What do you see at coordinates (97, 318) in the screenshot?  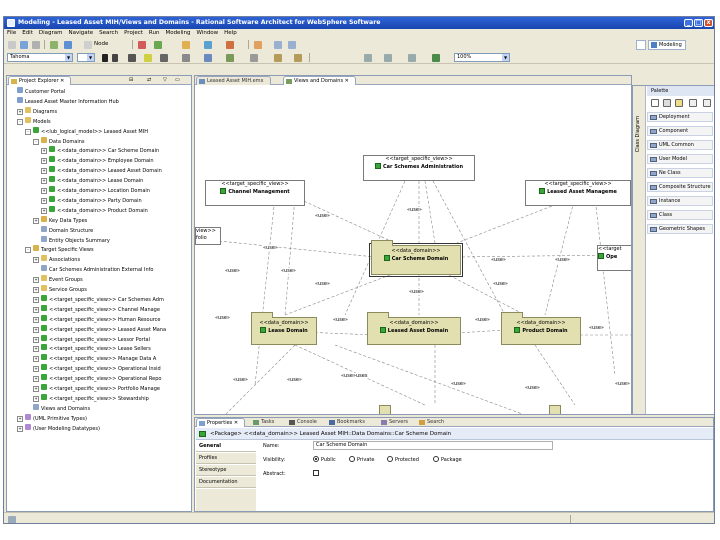 I see `tree-item: + <<target_specific_view>> Human Resource` at bounding box center [97, 318].